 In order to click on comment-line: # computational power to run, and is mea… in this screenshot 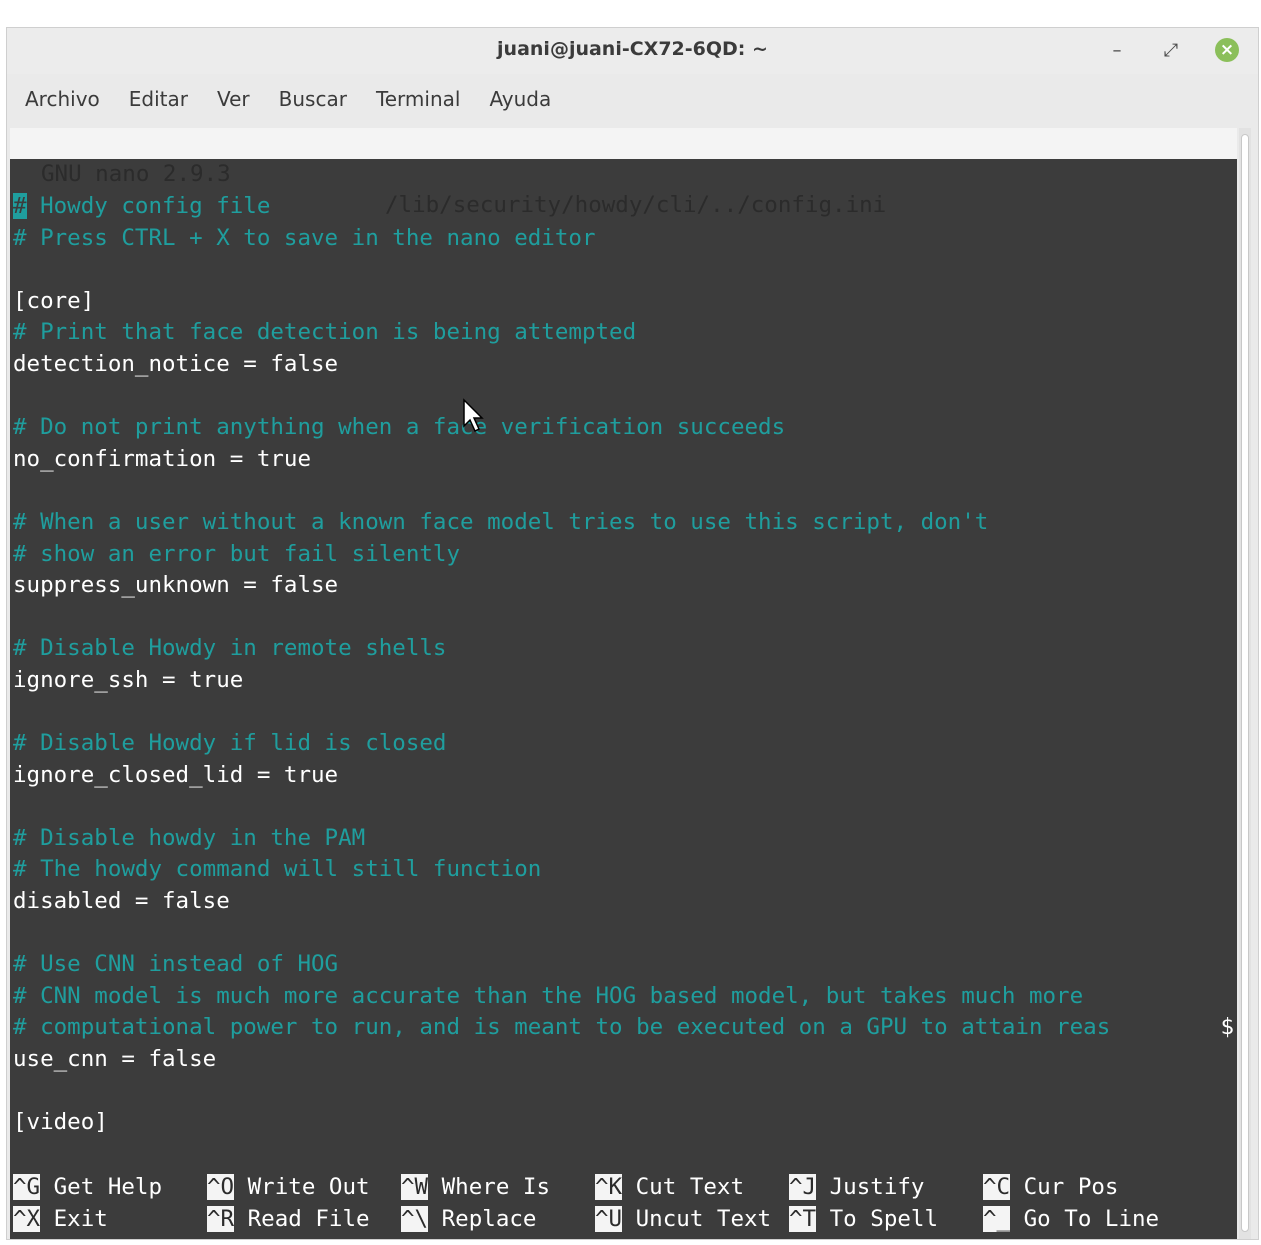, I will do `click(623, 1028)`.